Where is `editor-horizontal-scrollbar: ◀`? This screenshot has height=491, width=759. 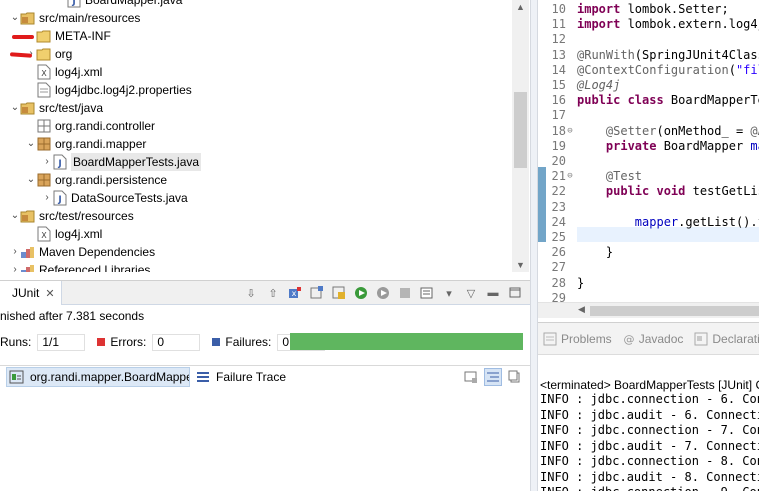 editor-horizontal-scrollbar: ◀ is located at coordinates (648, 310).